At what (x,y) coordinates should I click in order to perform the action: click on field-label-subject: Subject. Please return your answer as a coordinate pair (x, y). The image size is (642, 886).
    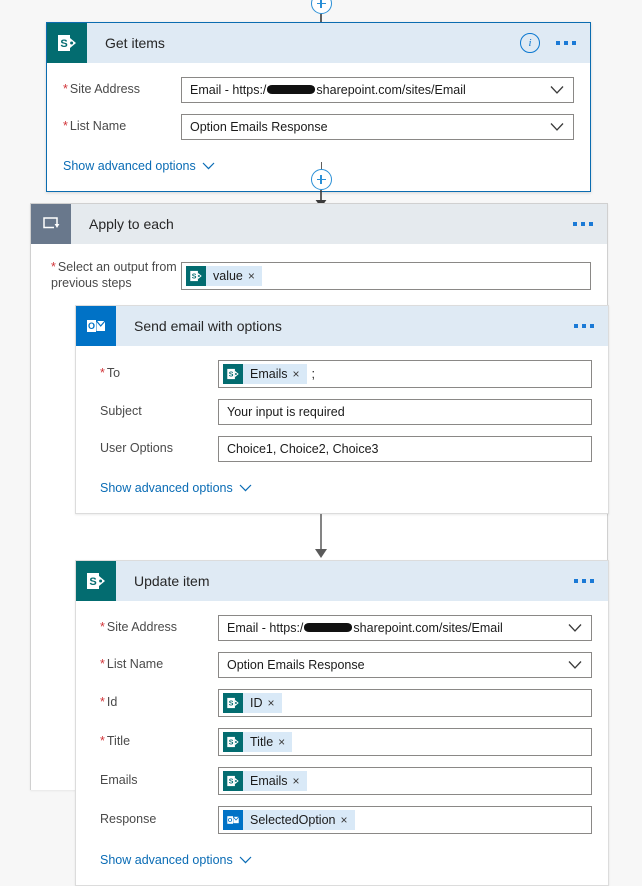
    Looking at the image, I should click on (121, 411).